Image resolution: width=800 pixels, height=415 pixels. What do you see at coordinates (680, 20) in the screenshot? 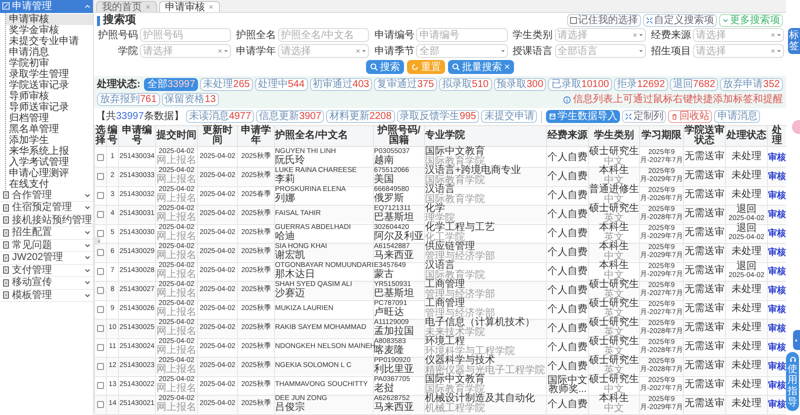
I see `option-button: 自定义搜索项` at bounding box center [680, 20].